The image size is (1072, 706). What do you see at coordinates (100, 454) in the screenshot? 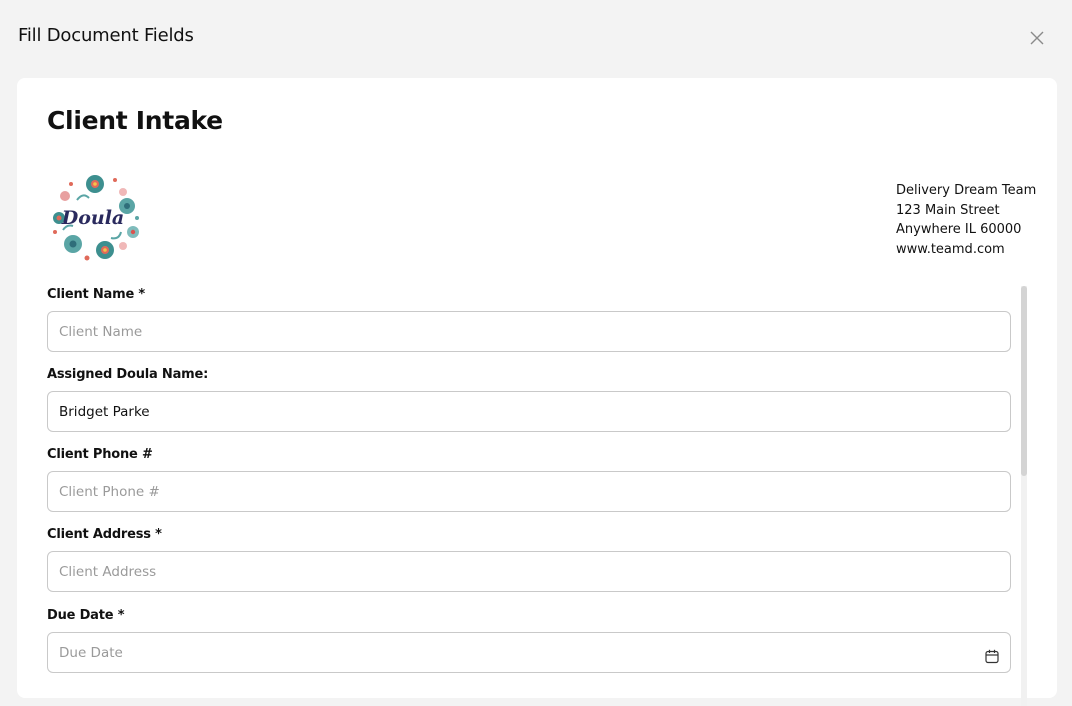
I see `client-phone-label: Client Phone #` at bounding box center [100, 454].